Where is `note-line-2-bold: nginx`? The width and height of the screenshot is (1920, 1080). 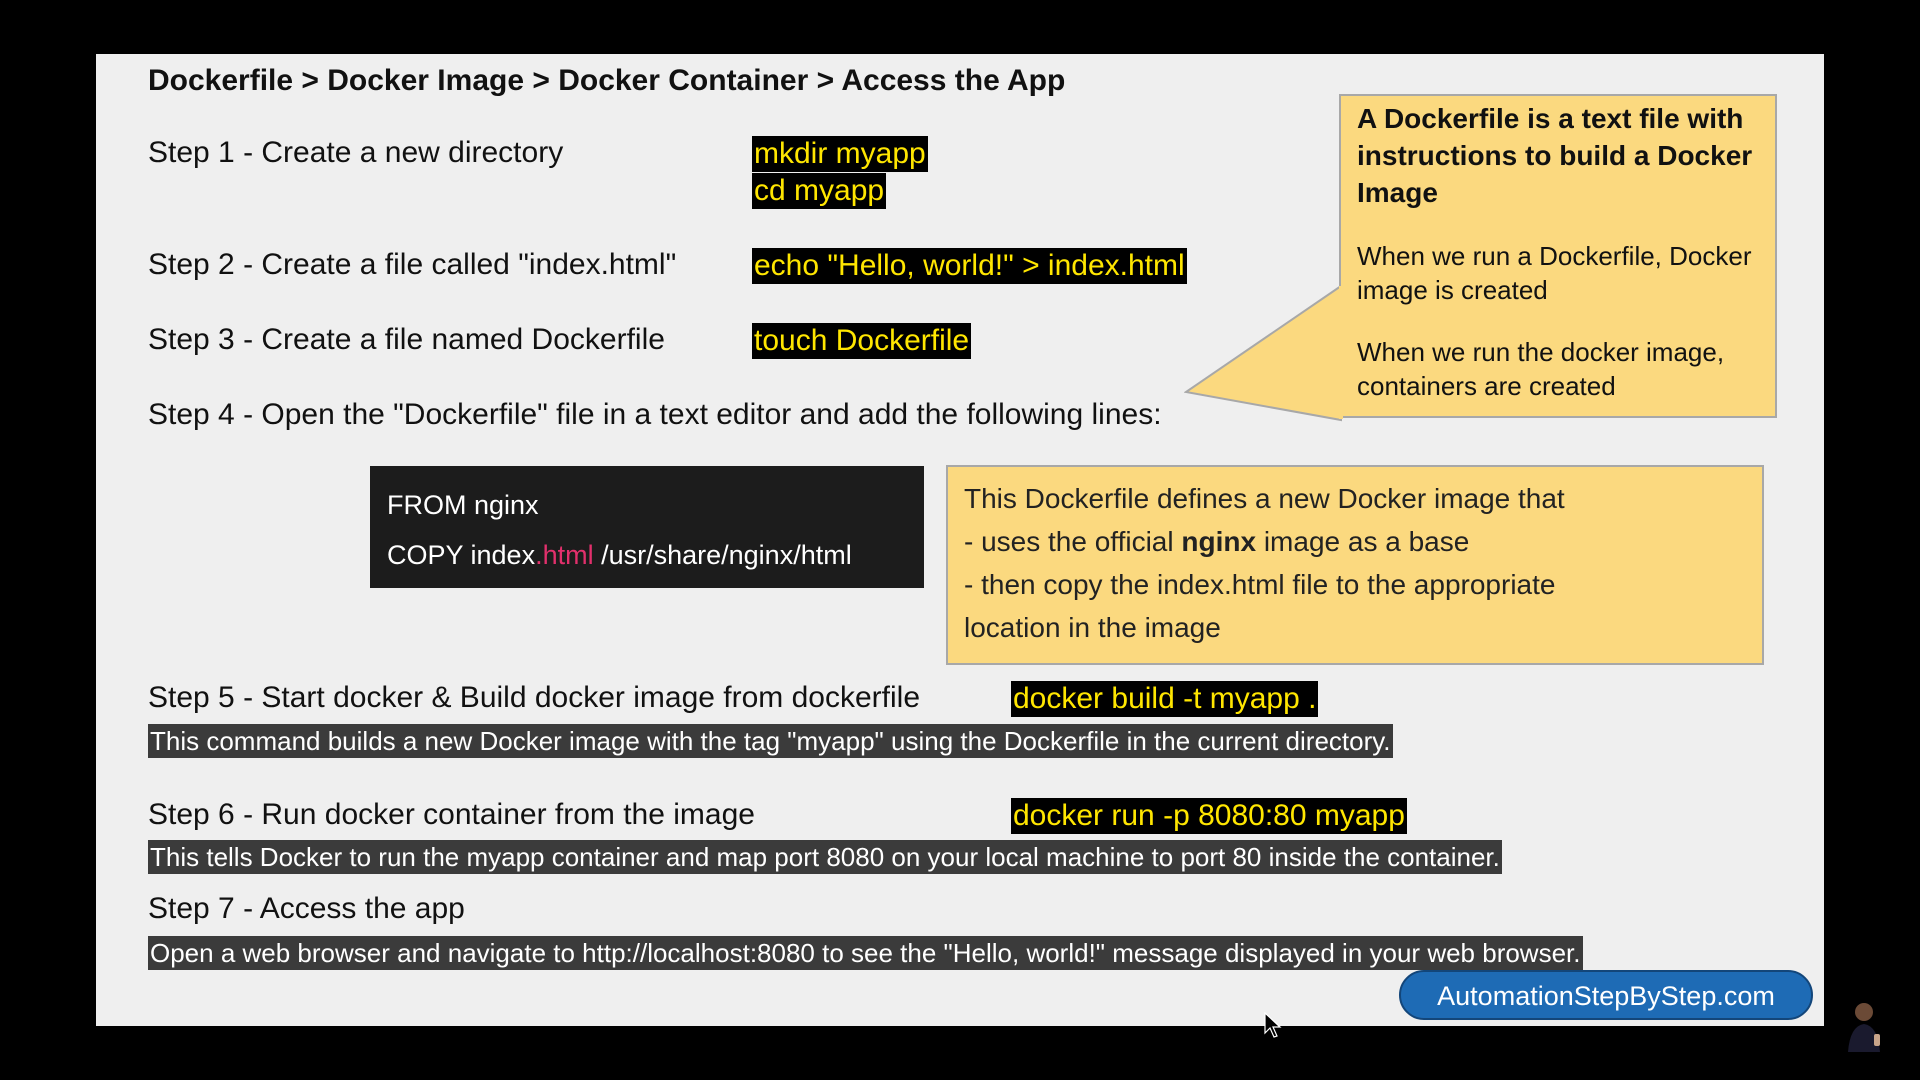 note-line-2-bold: nginx is located at coordinates (1219, 541).